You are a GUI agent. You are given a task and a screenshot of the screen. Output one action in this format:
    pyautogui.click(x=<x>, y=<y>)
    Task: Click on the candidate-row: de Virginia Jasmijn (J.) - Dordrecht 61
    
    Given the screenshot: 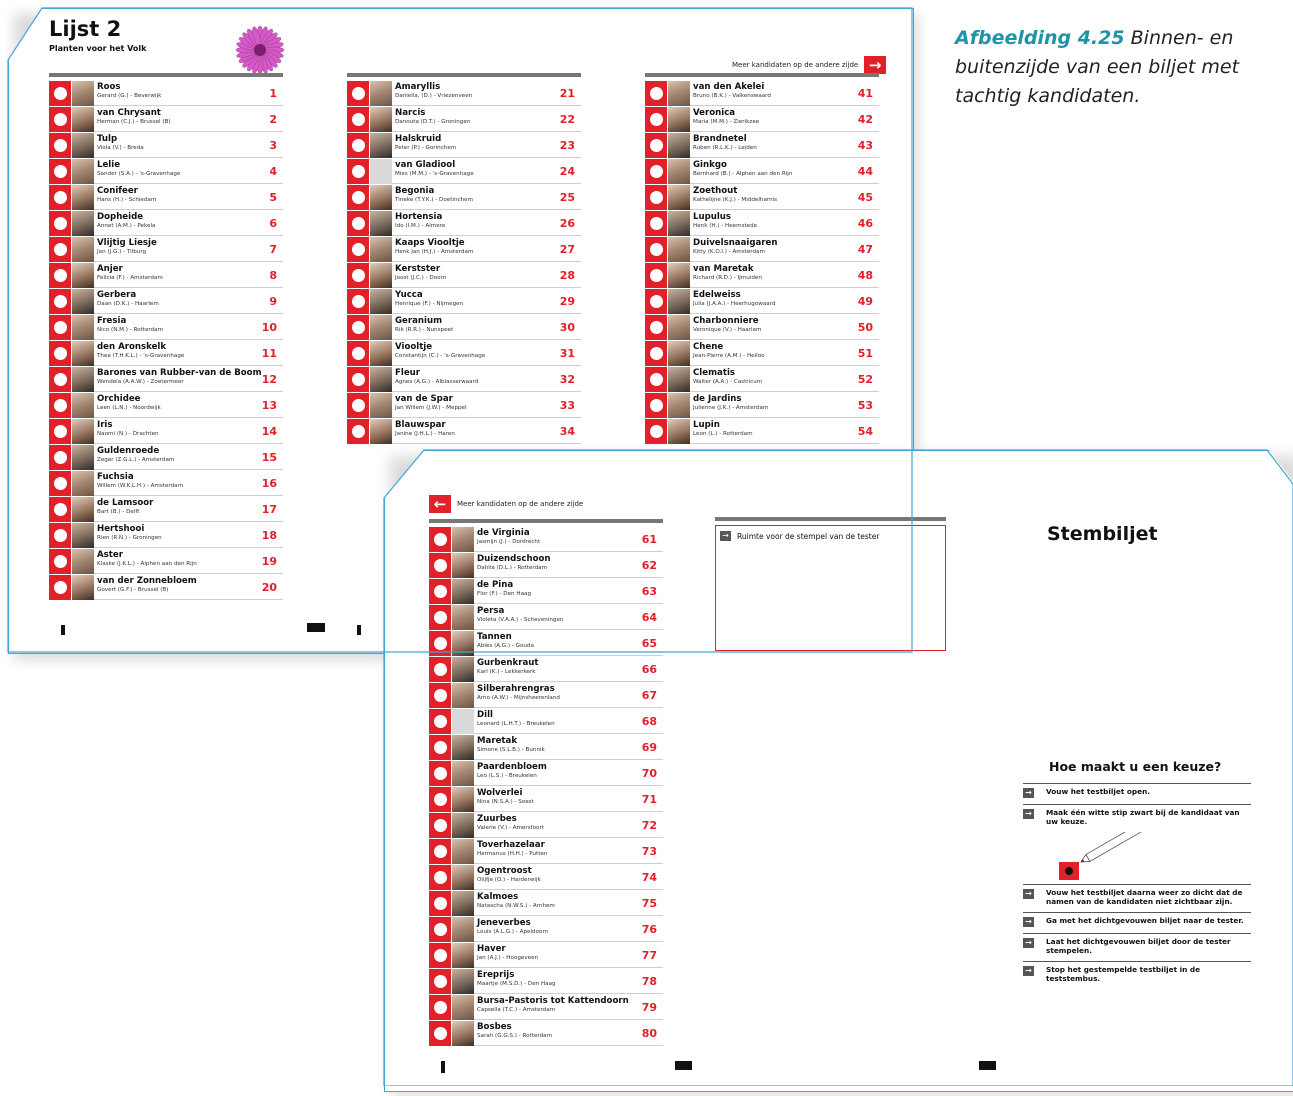 What is the action you would take?
    pyautogui.click(x=546, y=539)
    